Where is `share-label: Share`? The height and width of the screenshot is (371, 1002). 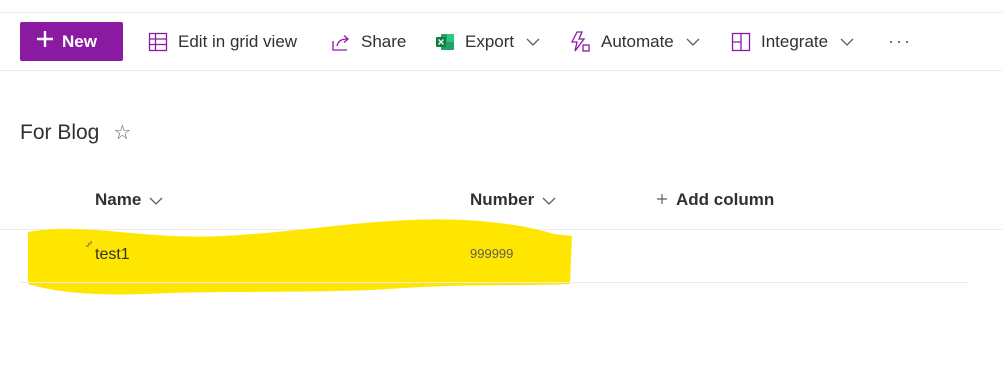
share-label: Share is located at coordinates (384, 41).